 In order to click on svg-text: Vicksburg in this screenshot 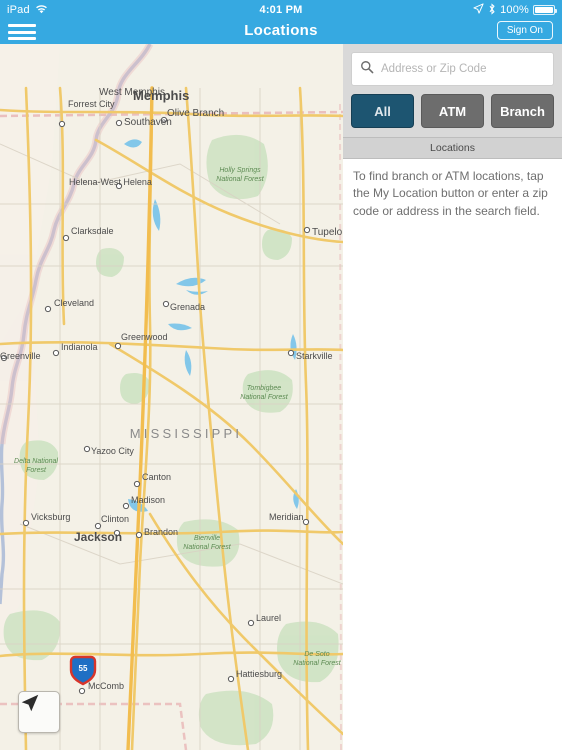, I will do `click(50, 517)`.